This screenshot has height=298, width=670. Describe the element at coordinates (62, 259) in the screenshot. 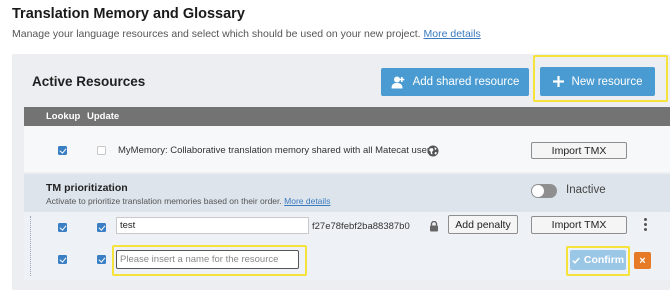

I see `new-lookup-checkbox` at that location.